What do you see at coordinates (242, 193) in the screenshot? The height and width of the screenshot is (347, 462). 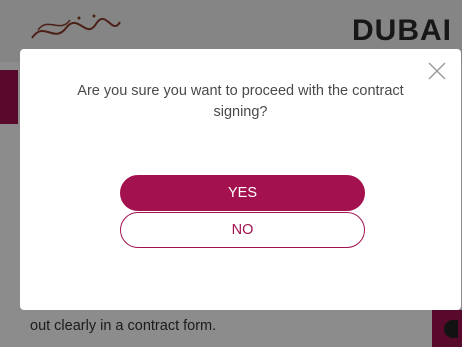 I see `yes-button: YES` at bounding box center [242, 193].